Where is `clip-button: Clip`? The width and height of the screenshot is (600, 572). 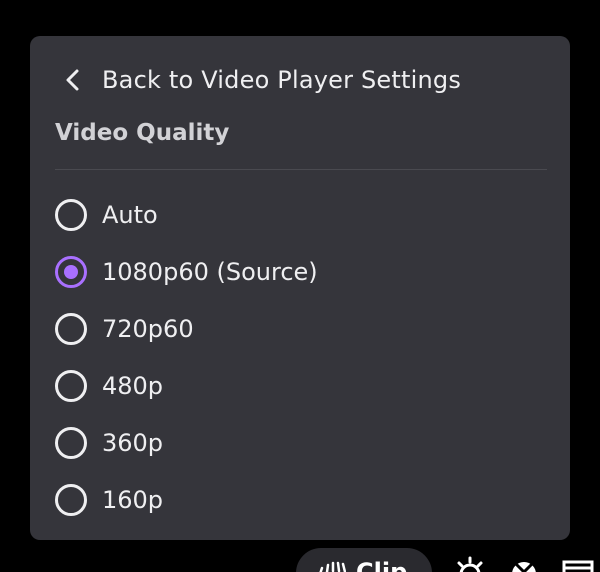 clip-button: Clip is located at coordinates (364, 560).